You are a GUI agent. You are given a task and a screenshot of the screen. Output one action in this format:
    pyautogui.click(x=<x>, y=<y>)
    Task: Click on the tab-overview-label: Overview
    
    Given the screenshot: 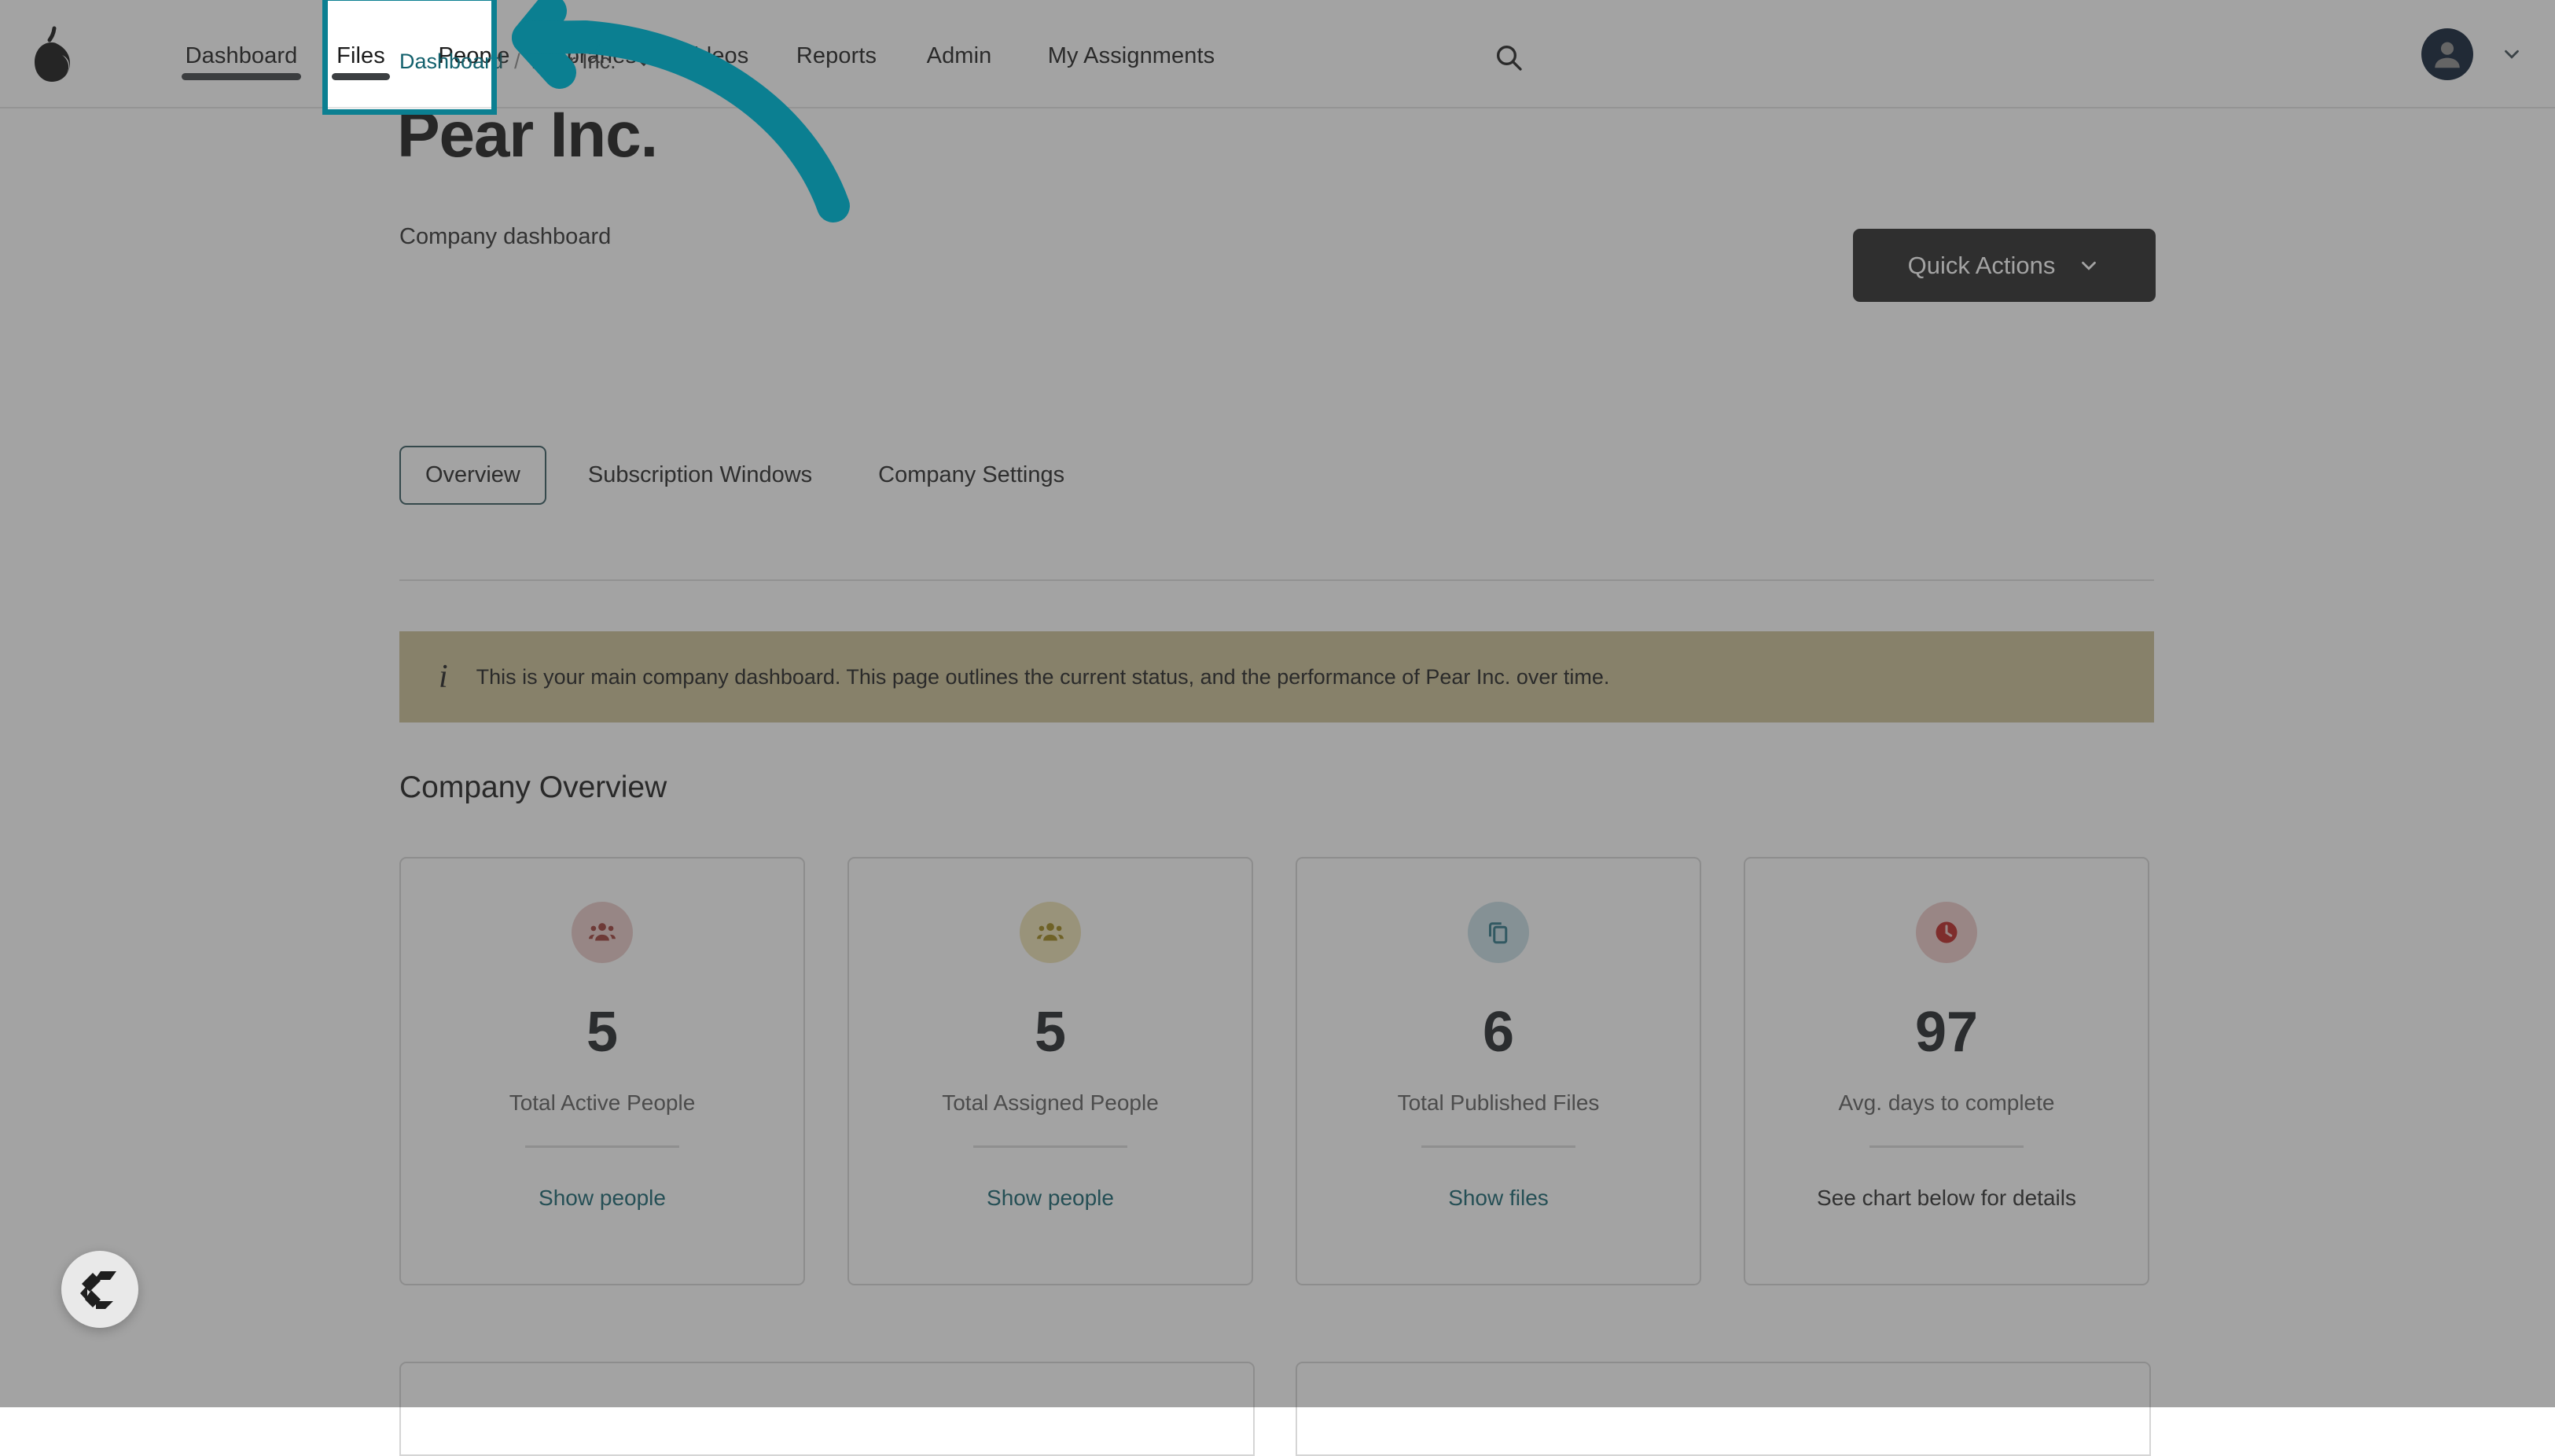 What is the action you would take?
    pyautogui.click(x=473, y=474)
    